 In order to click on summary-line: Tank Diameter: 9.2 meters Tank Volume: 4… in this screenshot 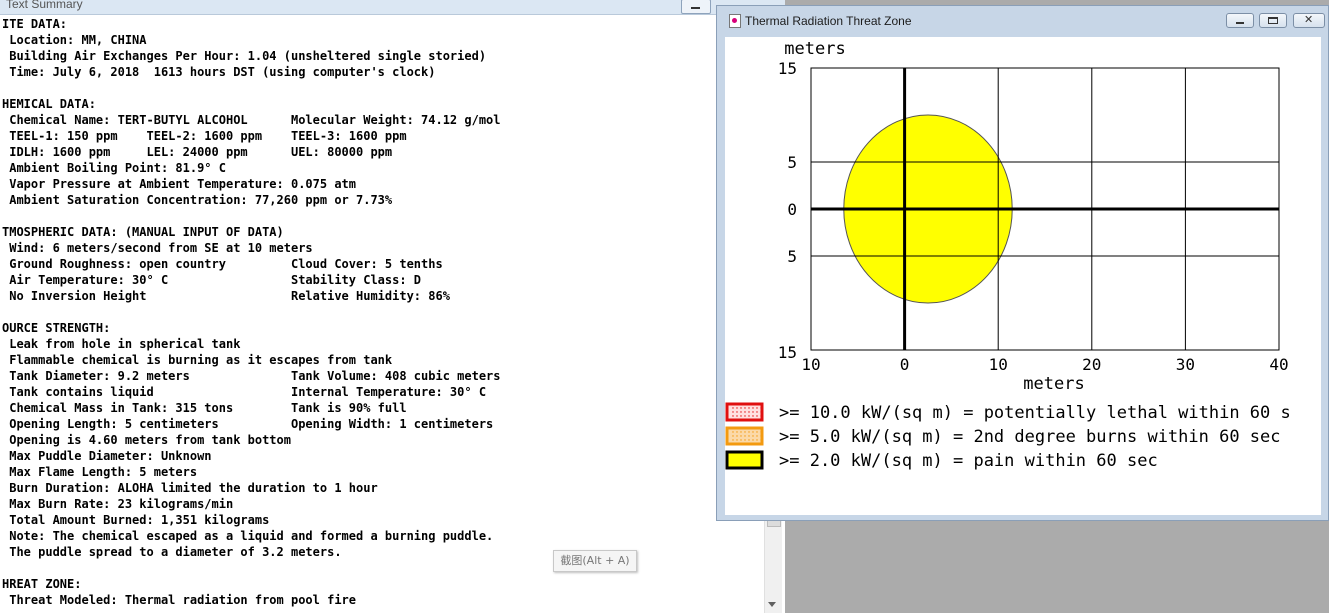, I will do `click(251, 376)`.